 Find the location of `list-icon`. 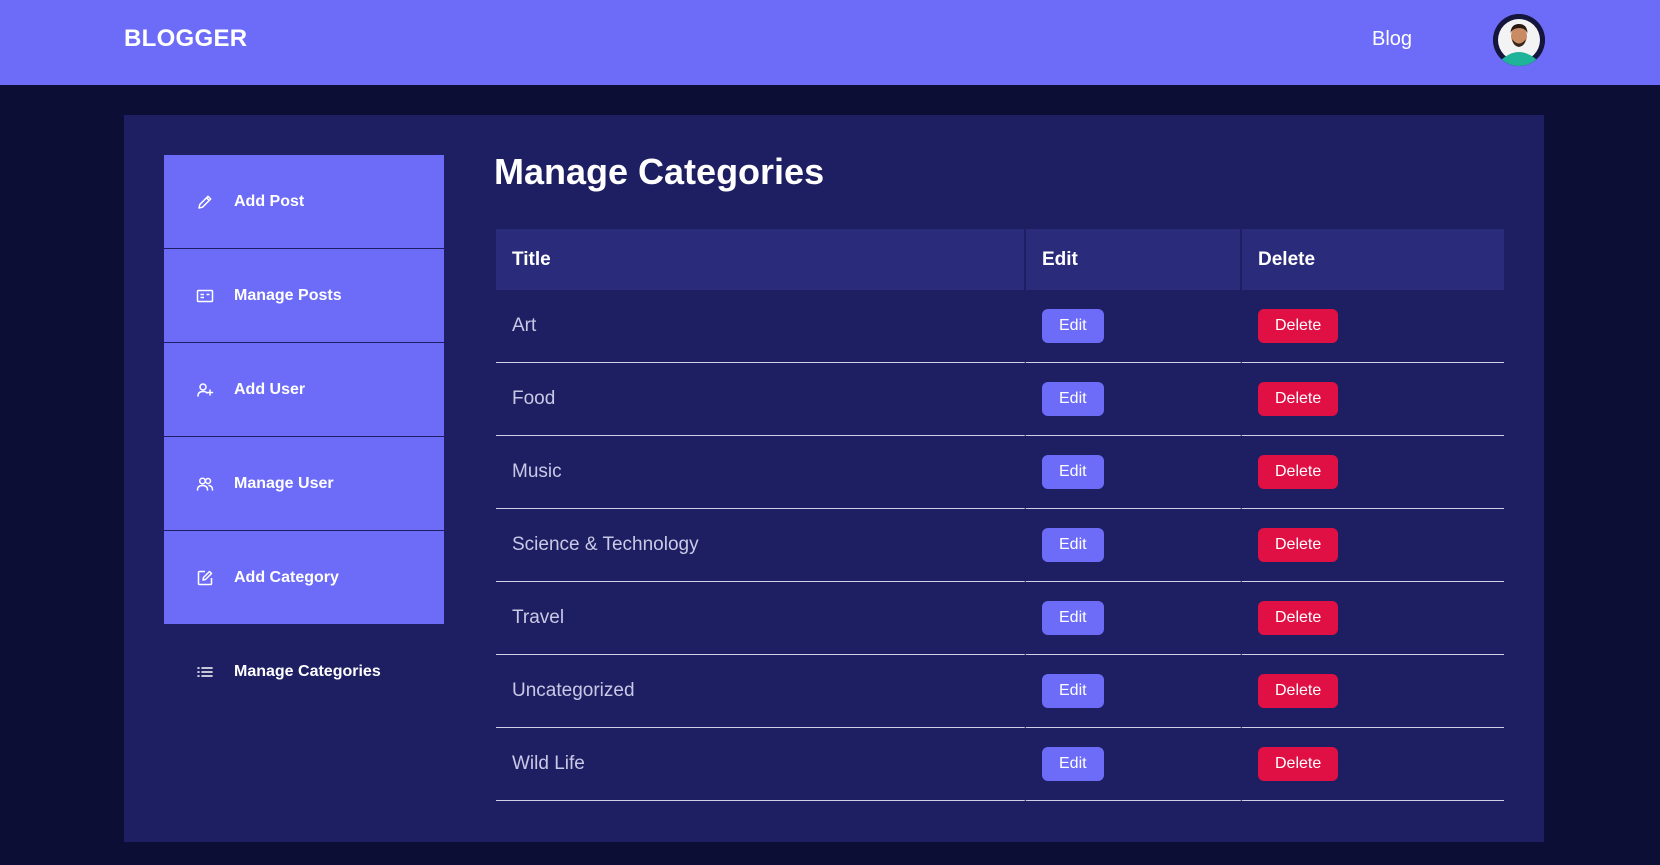

list-icon is located at coordinates (205, 672).